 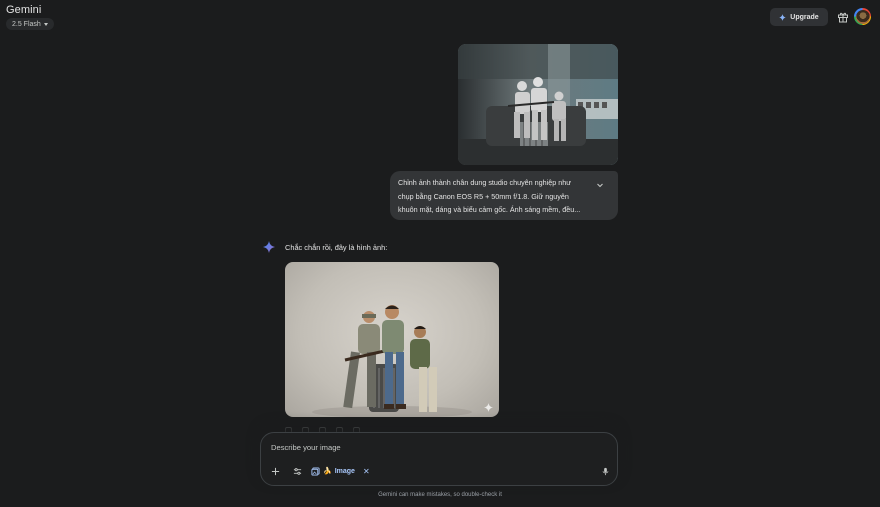 What do you see at coordinates (600, 185) in the screenshot?
I see `chevron-down-icon` at bounding box center [600, 185].